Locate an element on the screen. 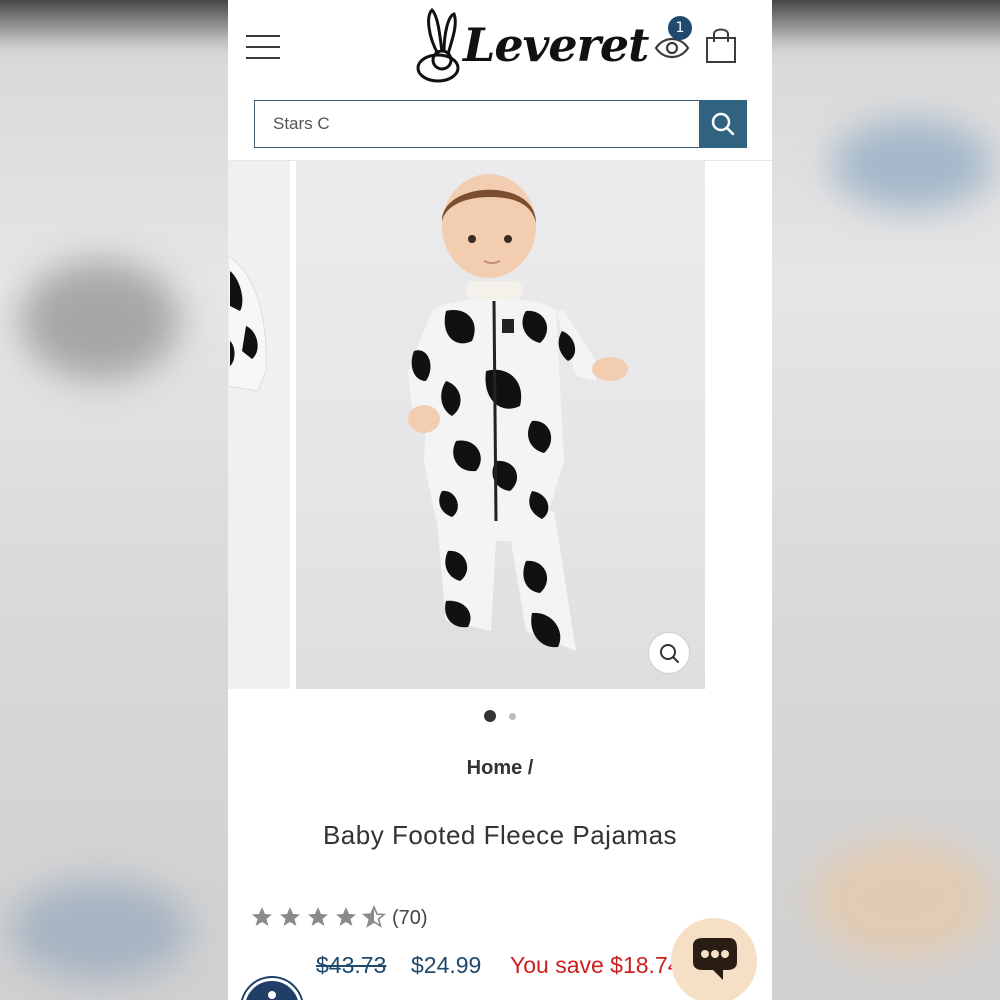 This screenshot has width=1000, height=1000. baby-cow-pajamas-photo is located at coordinates (518, 412).